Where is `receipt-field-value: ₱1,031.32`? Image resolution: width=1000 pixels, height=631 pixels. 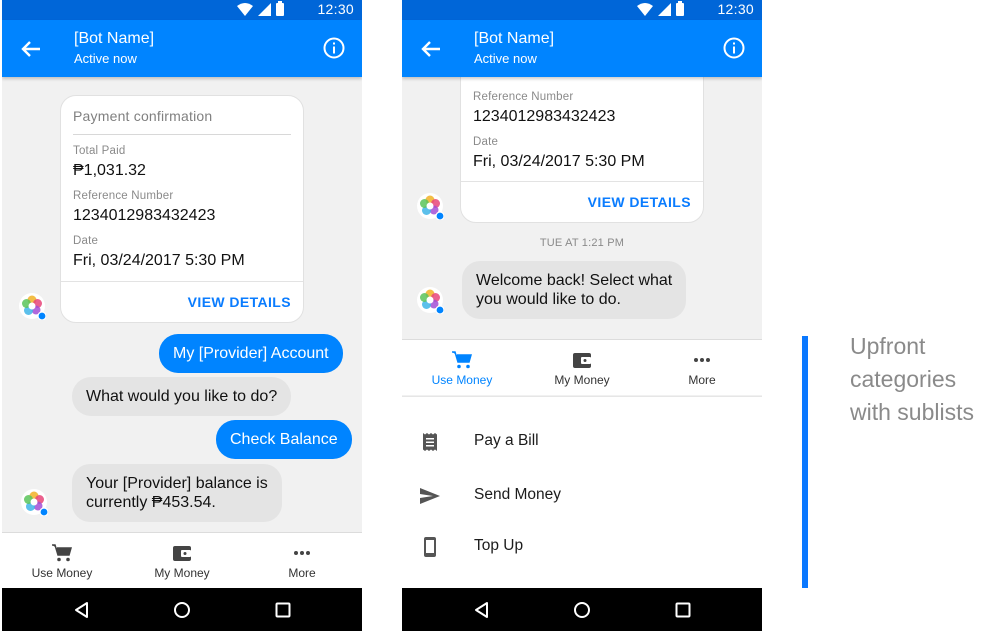
receipt-field-value: ₱1,031.32 is located at coordinates (109, 170).